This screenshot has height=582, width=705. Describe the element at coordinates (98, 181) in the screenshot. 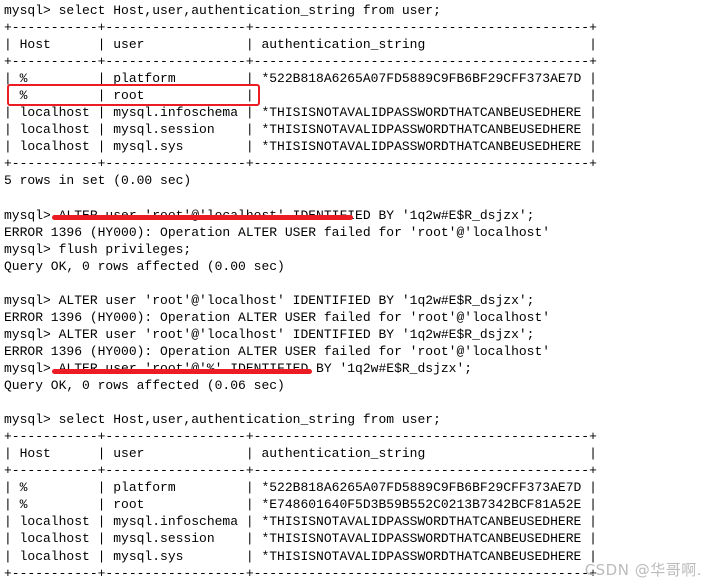

I see `terminal-line: 5 rows in set (0.00 sec)` at that location.